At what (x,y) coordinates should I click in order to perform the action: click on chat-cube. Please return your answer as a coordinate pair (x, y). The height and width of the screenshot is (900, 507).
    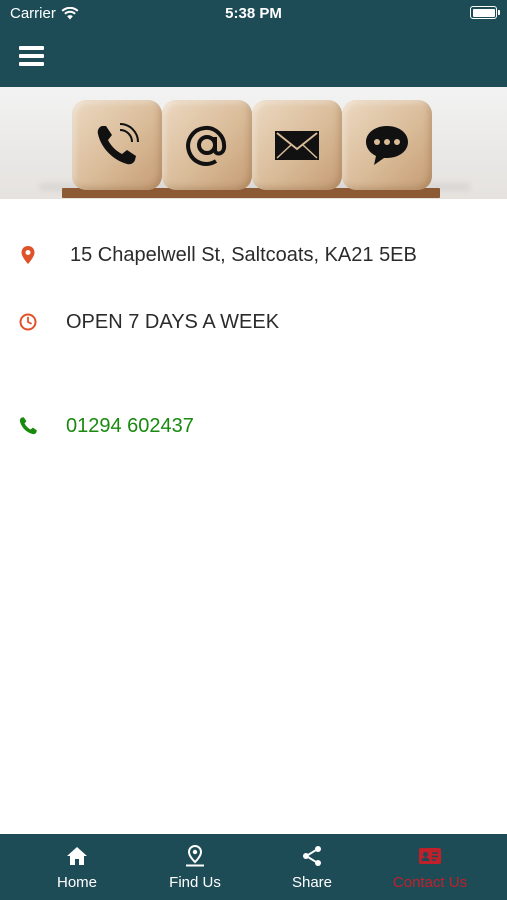
    Looking at the image, I should click on (387, 145).